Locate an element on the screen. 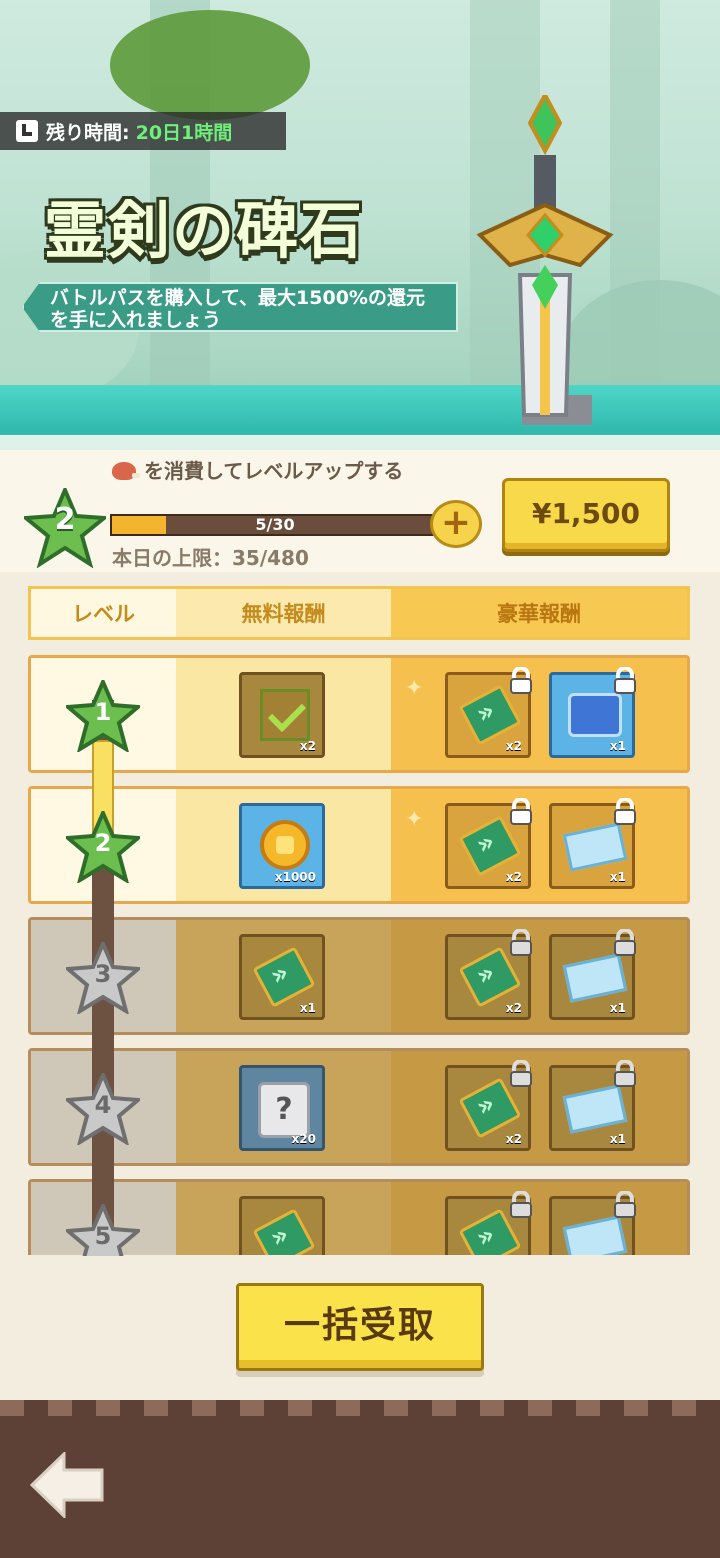 Image resolution: width=720 pixels, height=1558 pixels. free-reward-claimed: x2 is located at coordinates (282, 715).